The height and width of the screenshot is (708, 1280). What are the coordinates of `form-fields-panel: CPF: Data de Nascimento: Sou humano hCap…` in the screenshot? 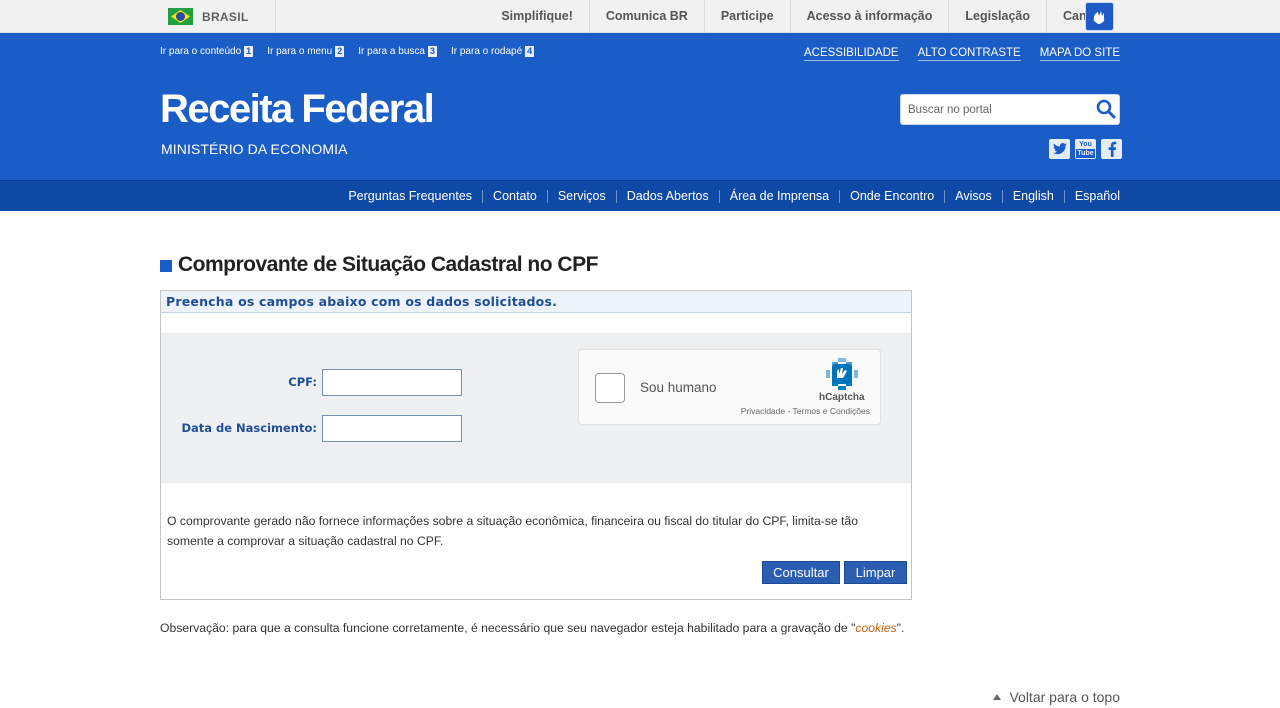 It's located at (536, 408).